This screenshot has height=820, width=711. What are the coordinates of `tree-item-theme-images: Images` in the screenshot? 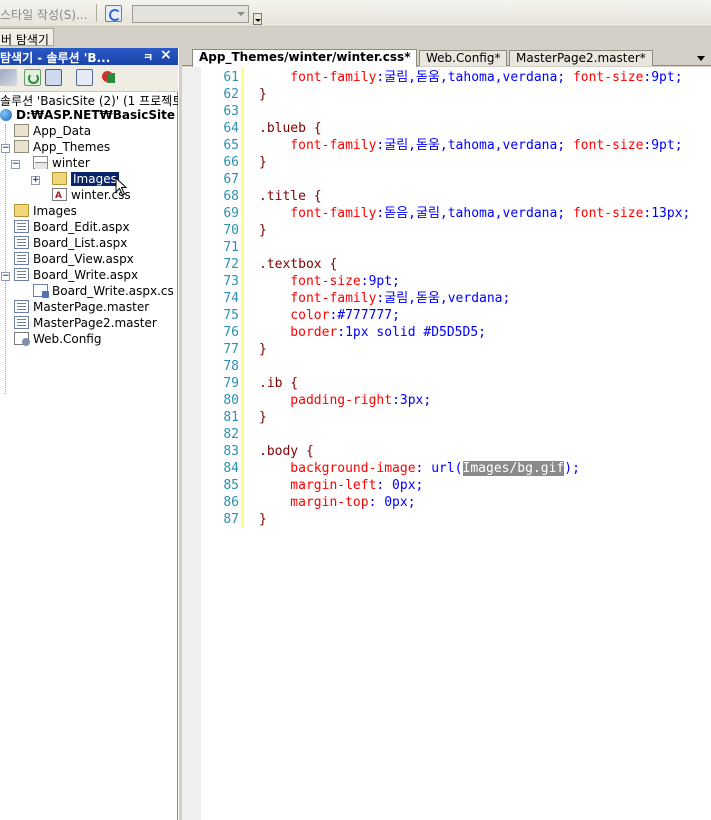 It's located at (85, 179).